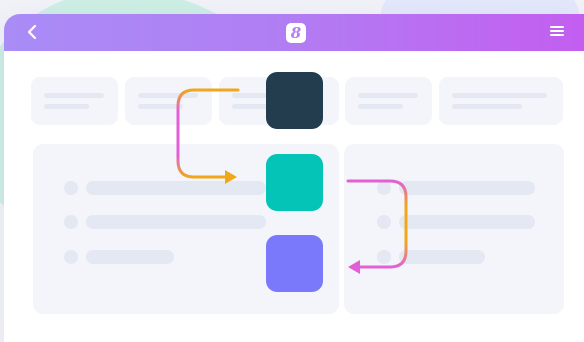 The height and width of the screenshot is (342, 584). What do you see at coordinates (294, 263) in the screenshot?
I see `flow-step-violet-tile` at bounding box center [294, 263].